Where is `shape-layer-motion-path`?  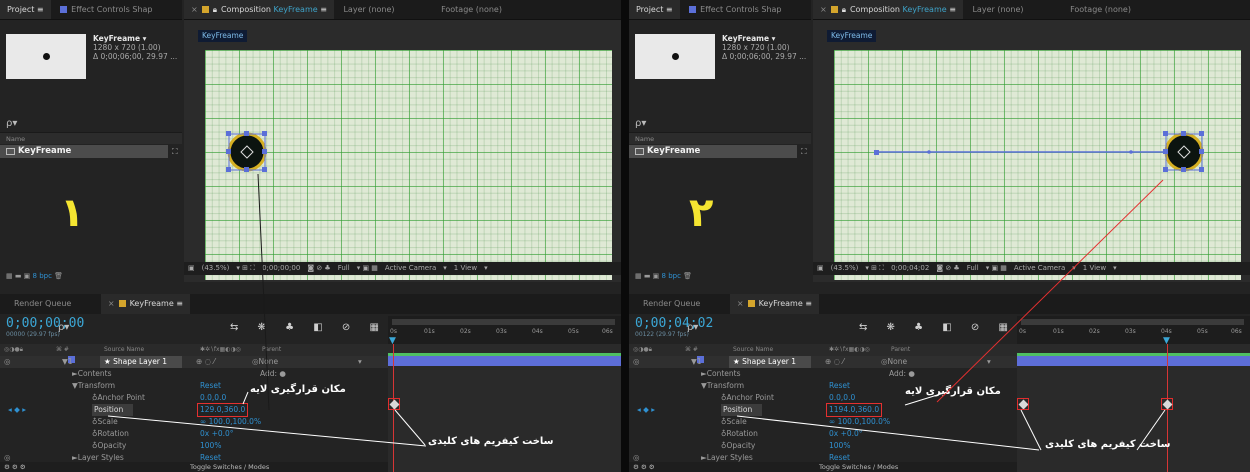
shape-layer-motion-path is located at coordinates (1039, 151).